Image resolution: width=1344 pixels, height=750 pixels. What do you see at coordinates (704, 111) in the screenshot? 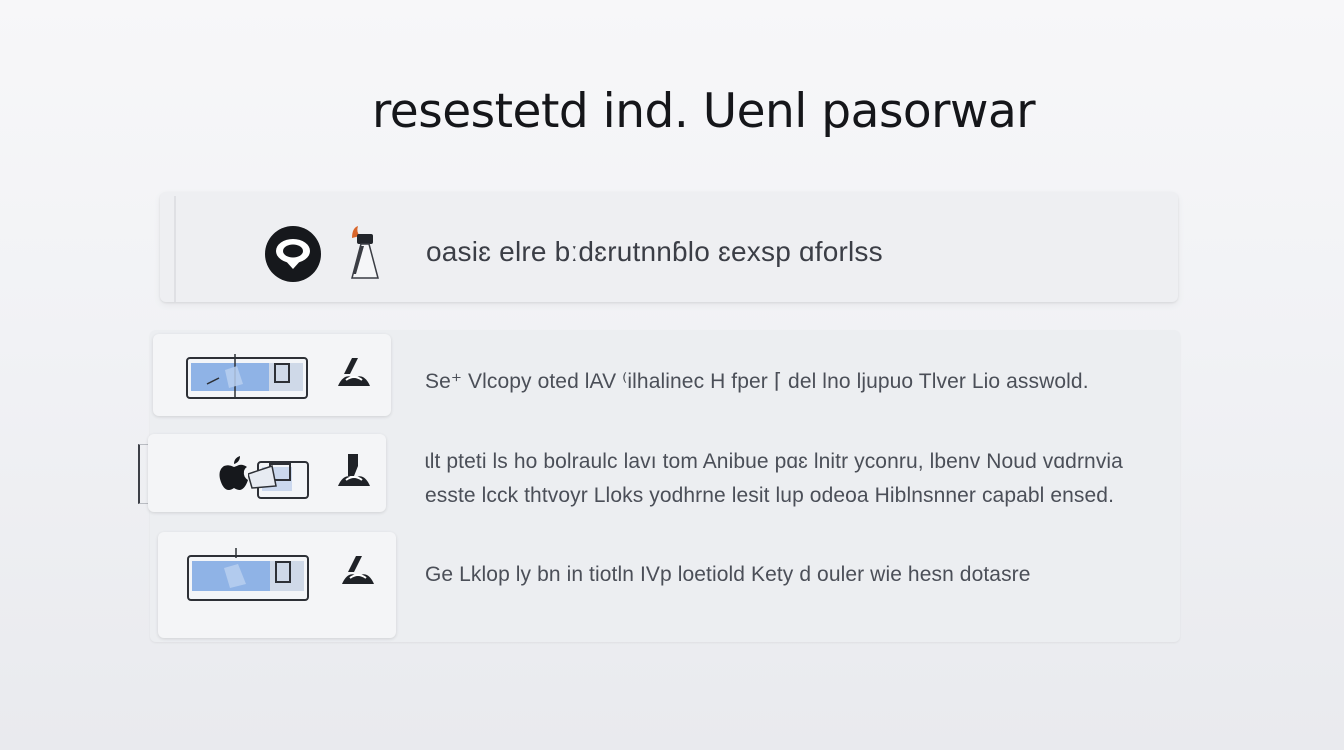
I see `page-title: resestetd ind. Uenl pasorwar` at bounding box center [704, 111].